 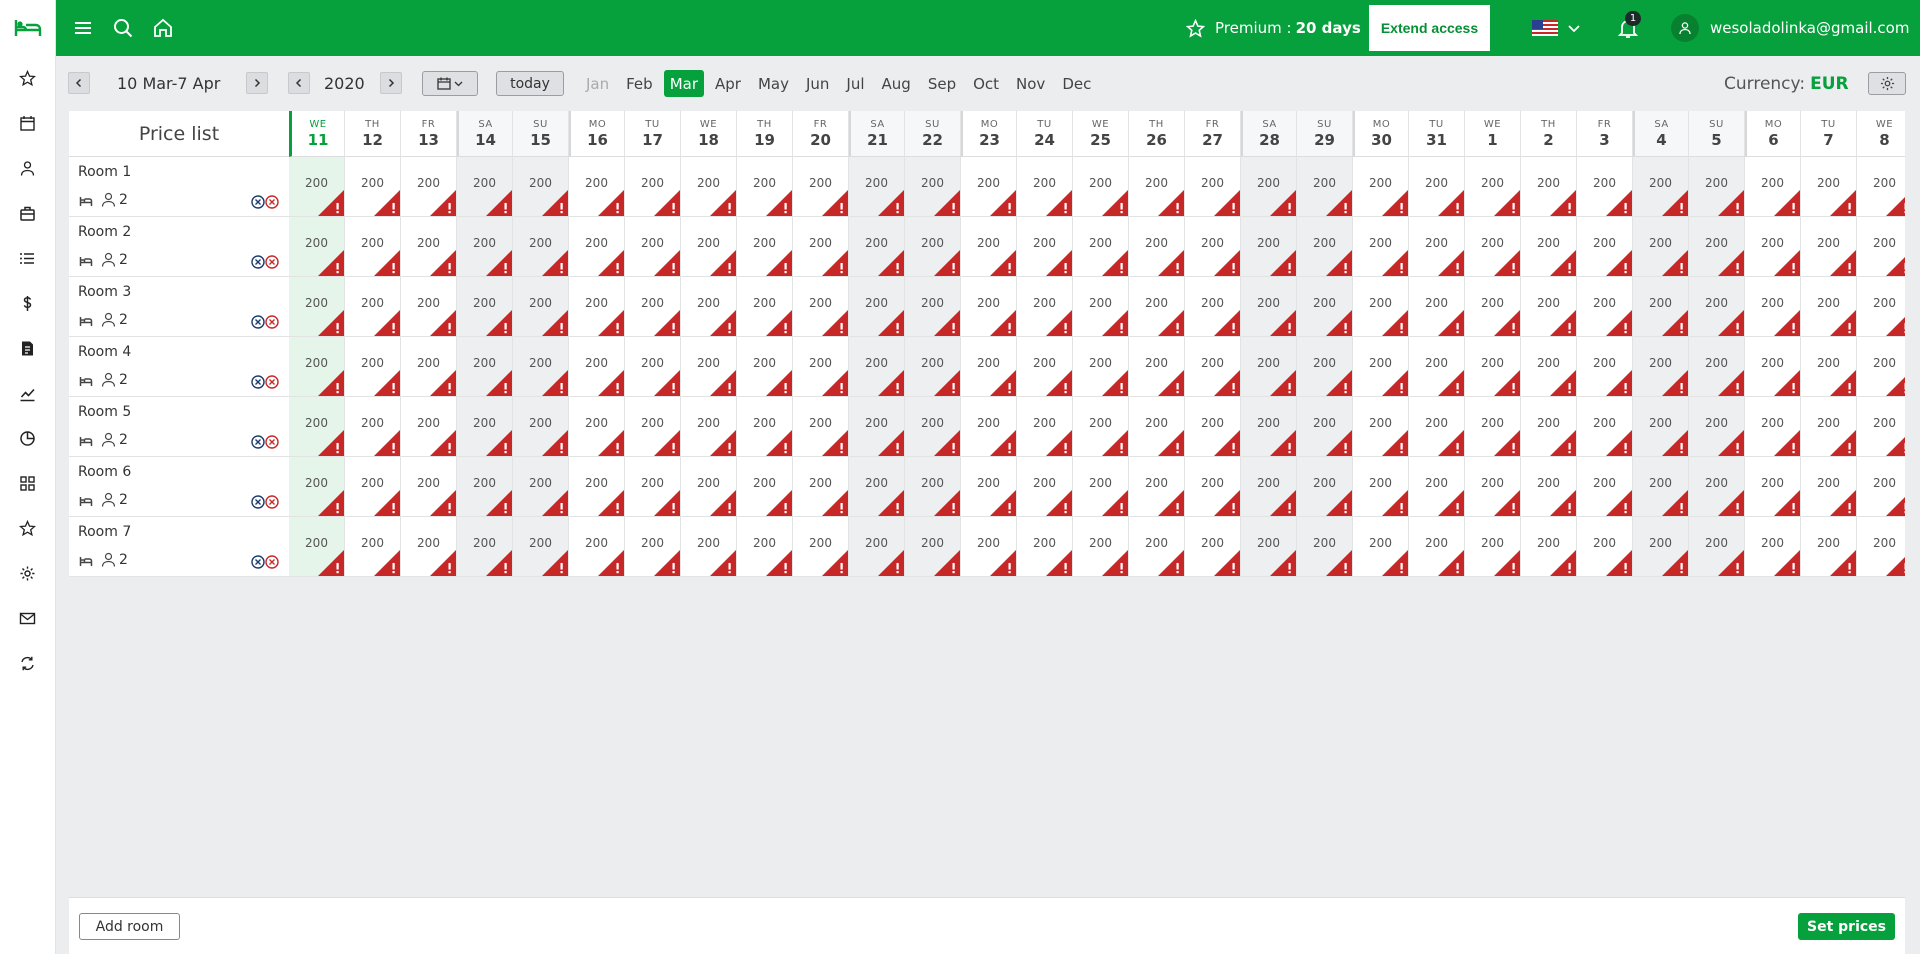 I want to click on day-header: FR 13, so click(x=429, y=134).